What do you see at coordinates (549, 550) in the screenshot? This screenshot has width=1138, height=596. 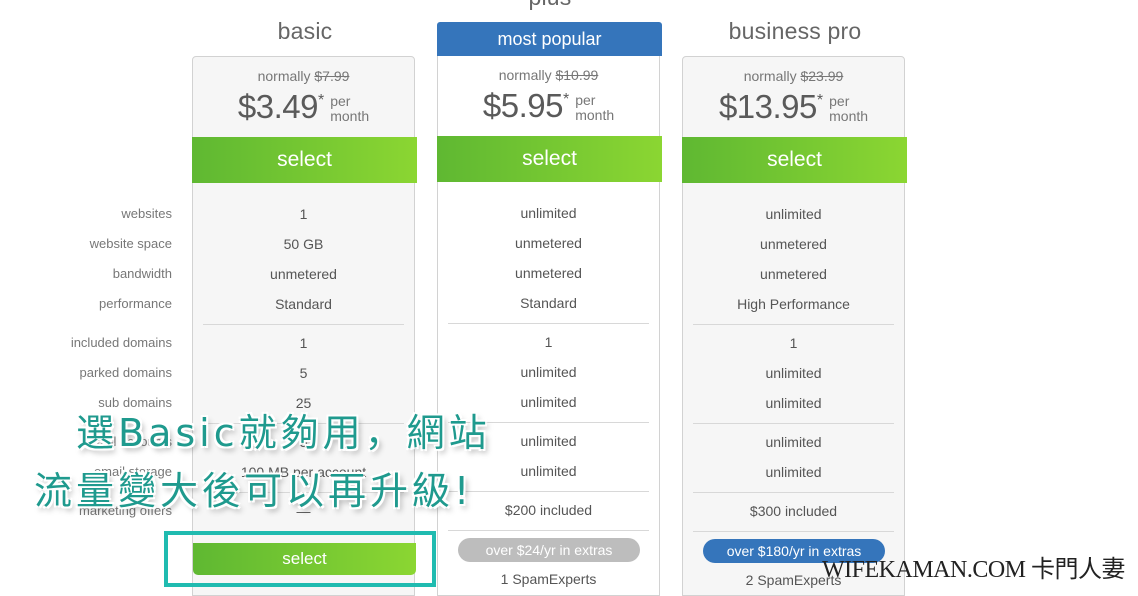 I see `extras-pill: over $24/yr in extras` at bounding box center [549, 550].